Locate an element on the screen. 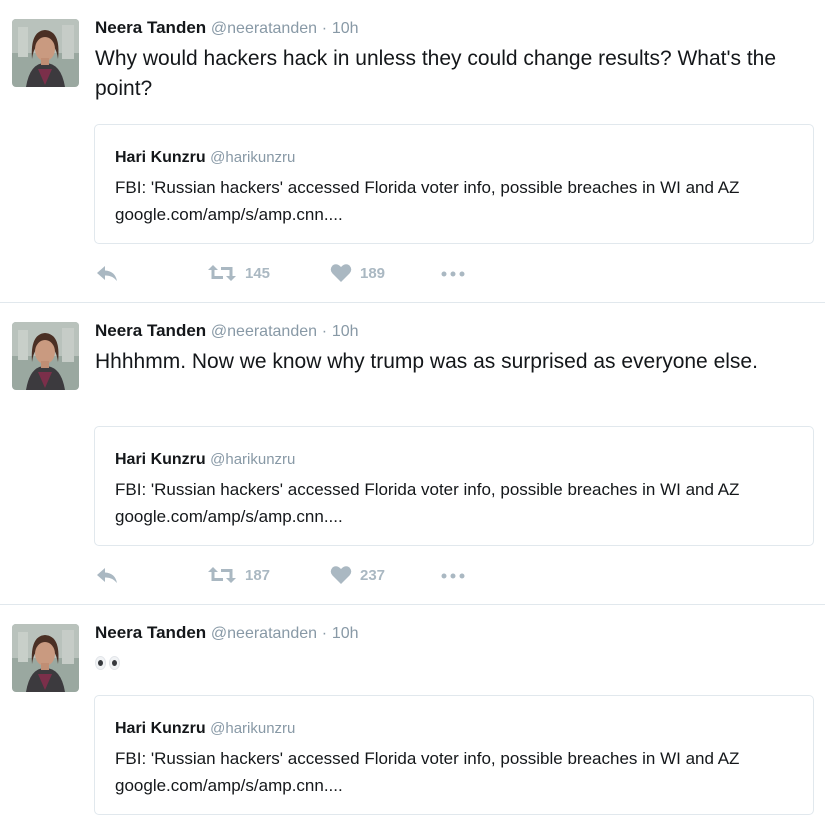 Image resolution: width=825 pixels, height=827 pixels. retweet-count: 187 is located at coordinates (258, 575).